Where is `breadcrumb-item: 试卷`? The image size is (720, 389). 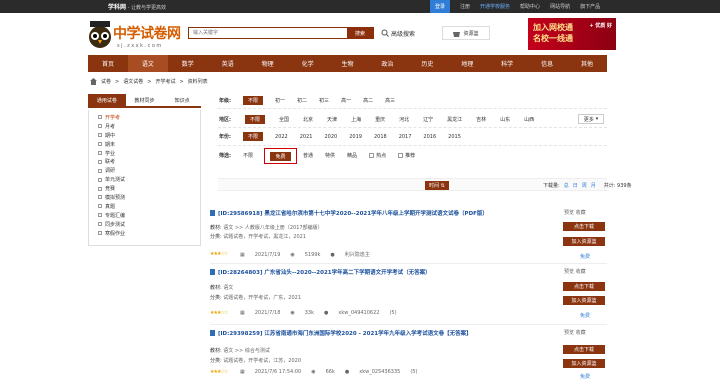
breadcrumb-item: 试卷 is located at coordinates (106, 81).